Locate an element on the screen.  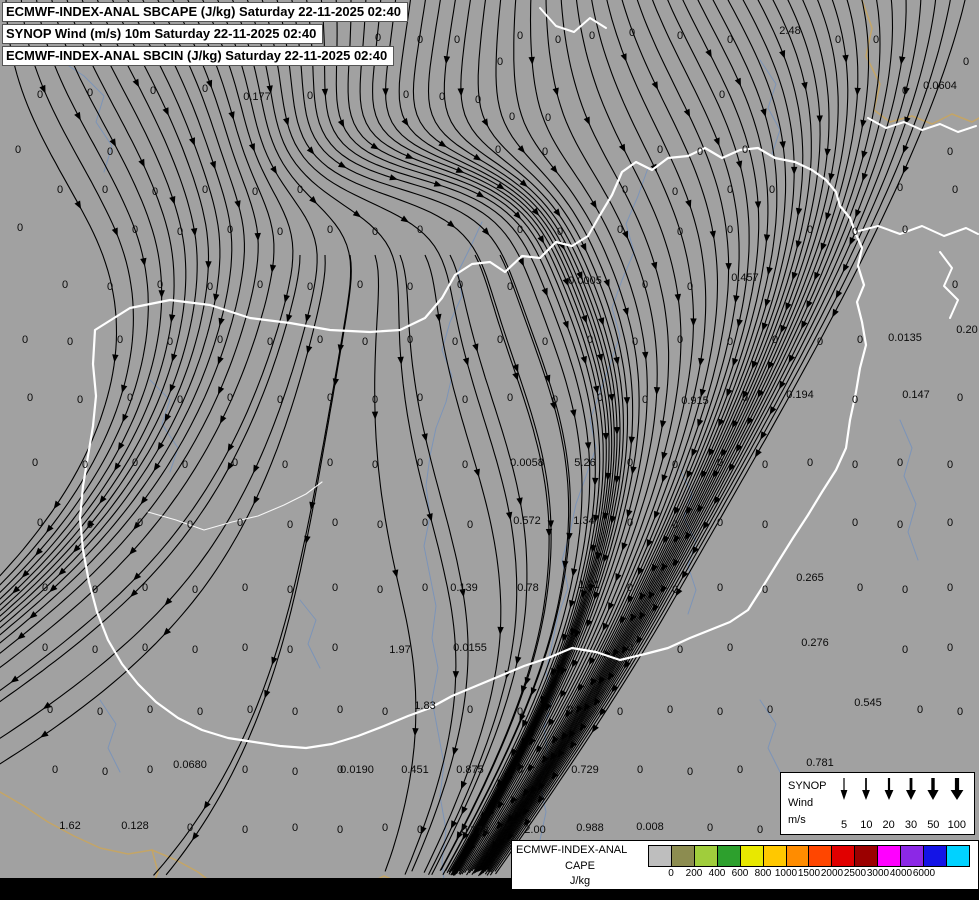
wind-legend-title: SYNOP is located at coordinates (807, 786).